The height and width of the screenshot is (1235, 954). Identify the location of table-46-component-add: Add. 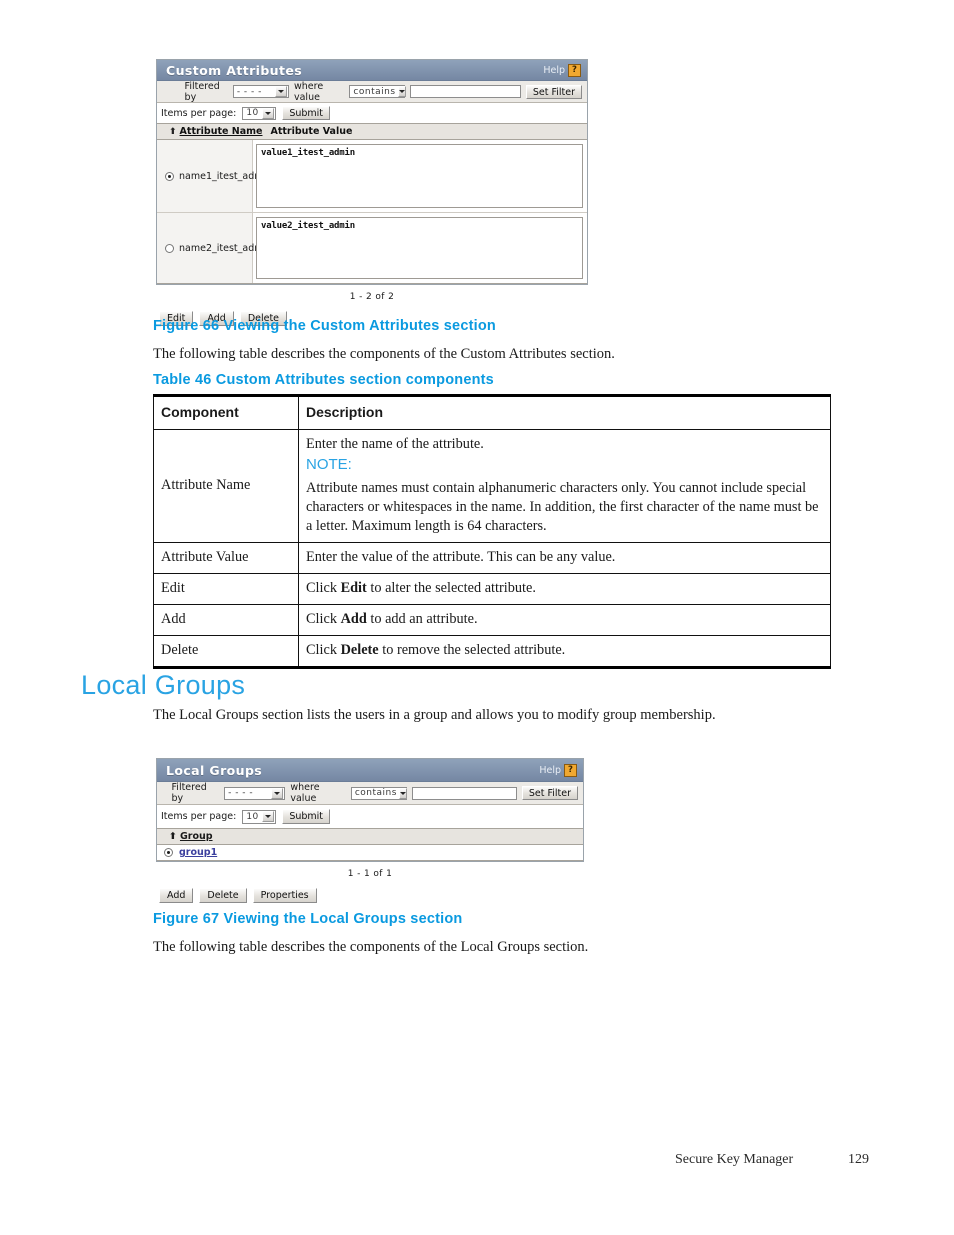
(226, 619).